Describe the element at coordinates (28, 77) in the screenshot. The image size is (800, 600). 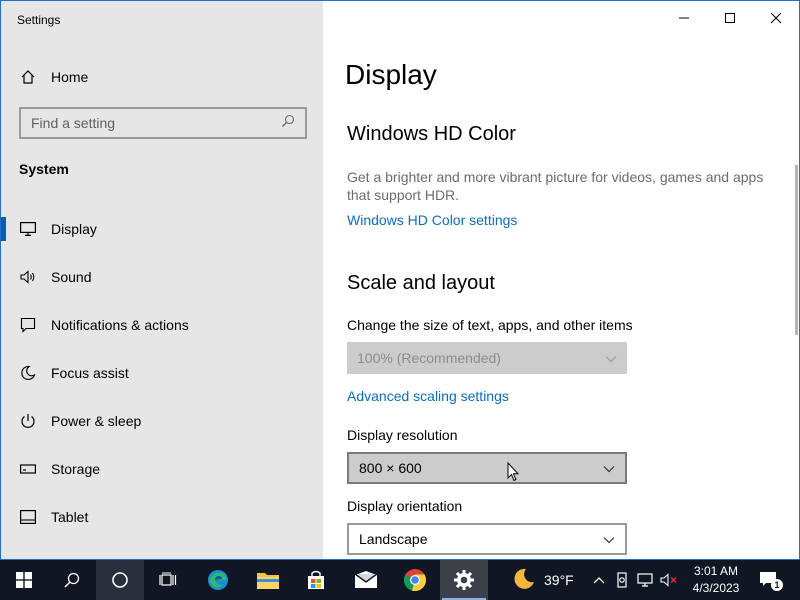
I see `home-icon` at that location.